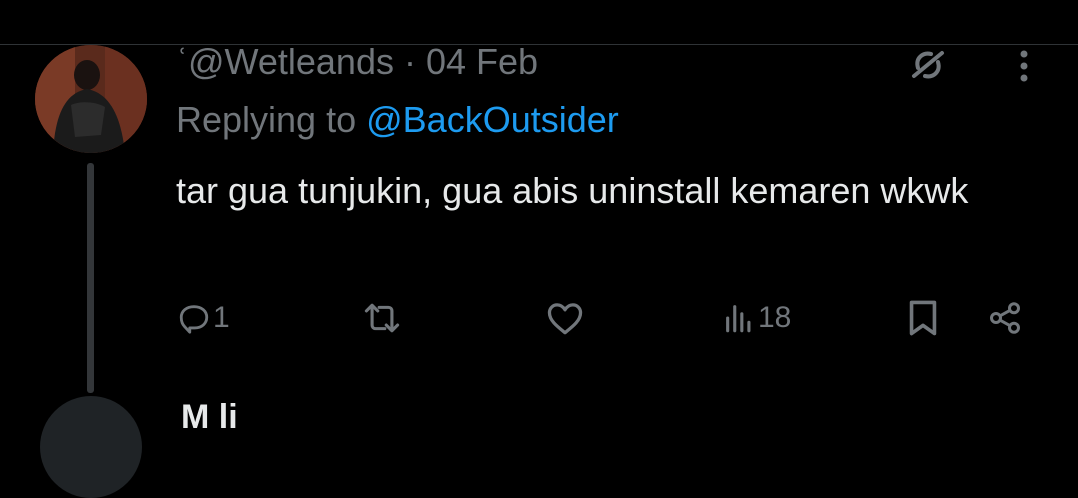 Image resolution: width=1078 pixels, height=498 pixels. What do you see at coordinates (90, 278) in the screenshot?
I see `thread-connector-line` at bounding box center [90, 278].